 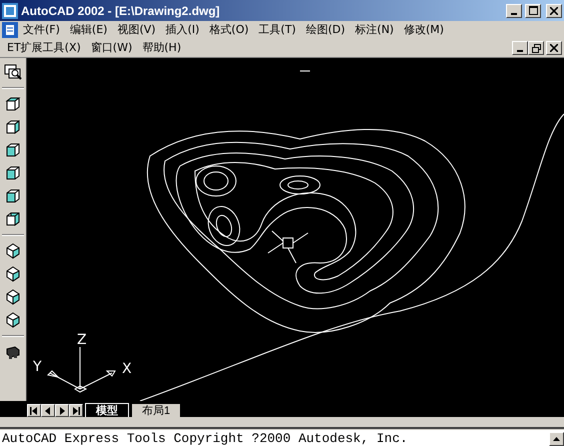 What do you see at coordinates (205, 438) in the screenshot?
I see `command-line-text: AutoCAD Express Tools Copyright ?2000 Autodesk, Inc.` at bounding box center [205, 438].